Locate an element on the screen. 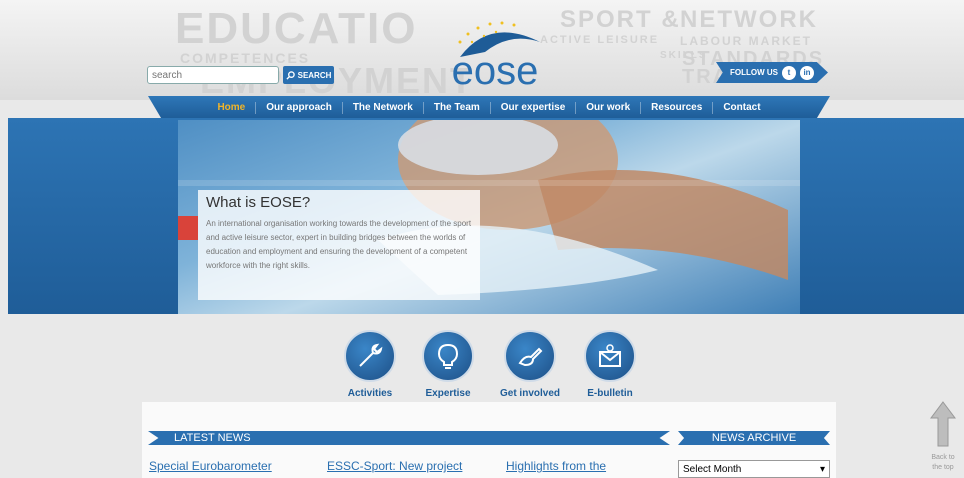 Image resolution: width=964 pixels, height=478 pixels. nav-item-our-expertise: Our expertise is located at coordinates (534, 107).